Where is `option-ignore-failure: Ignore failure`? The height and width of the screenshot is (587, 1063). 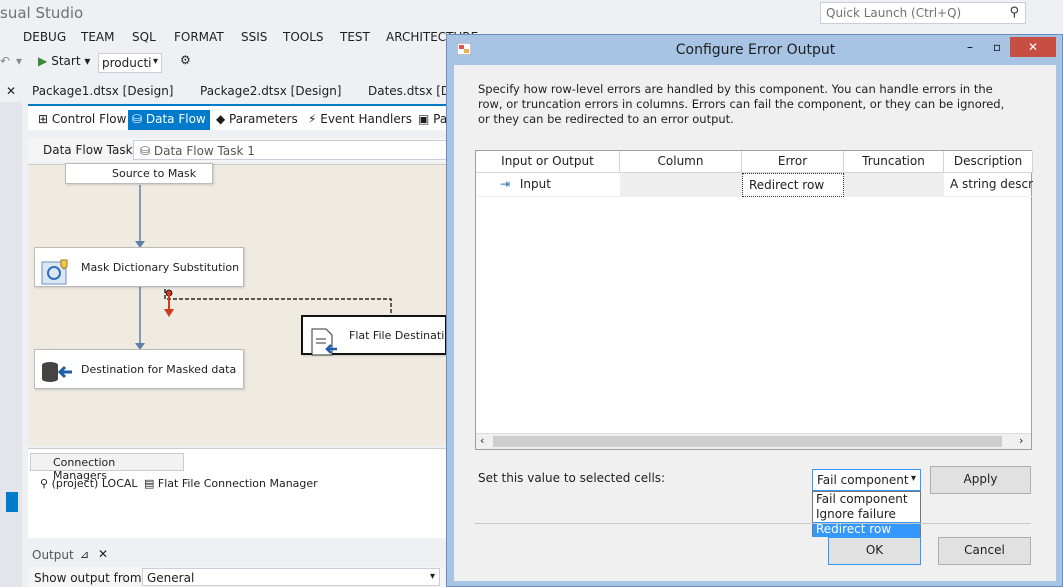
option-ignore-failure: Ignore failure is located at coordinates (866, 514).